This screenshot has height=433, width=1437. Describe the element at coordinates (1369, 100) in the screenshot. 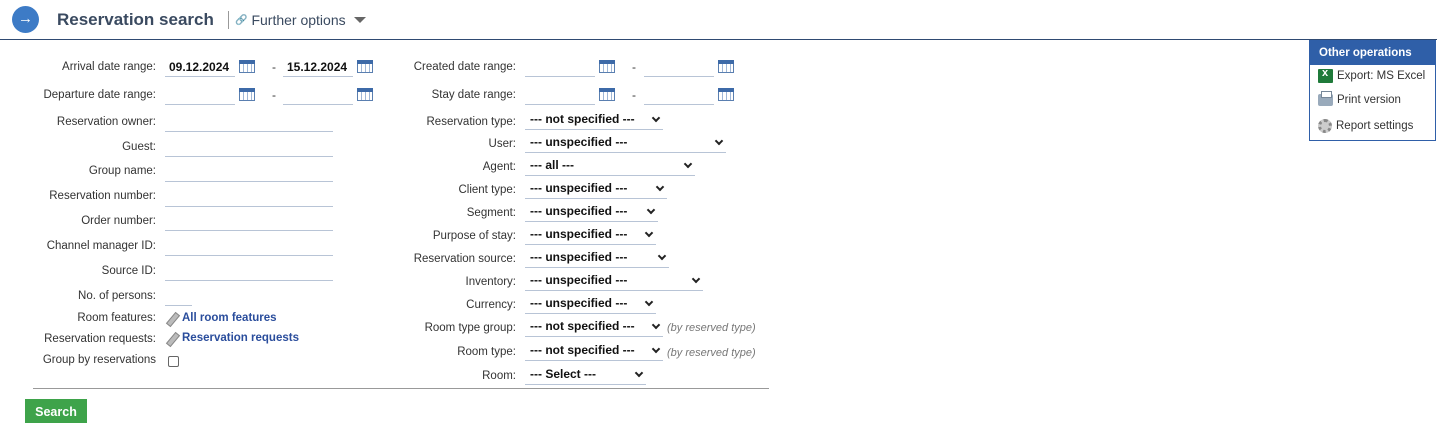

I see `print-version-label: Print version` at that location.